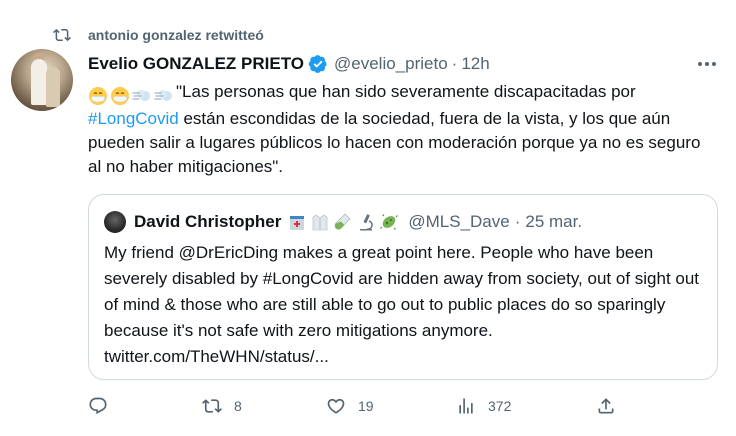  Describe the element at coordinates (475, 64) in the screenshot. I see `tweet-time: 12h` at that location.